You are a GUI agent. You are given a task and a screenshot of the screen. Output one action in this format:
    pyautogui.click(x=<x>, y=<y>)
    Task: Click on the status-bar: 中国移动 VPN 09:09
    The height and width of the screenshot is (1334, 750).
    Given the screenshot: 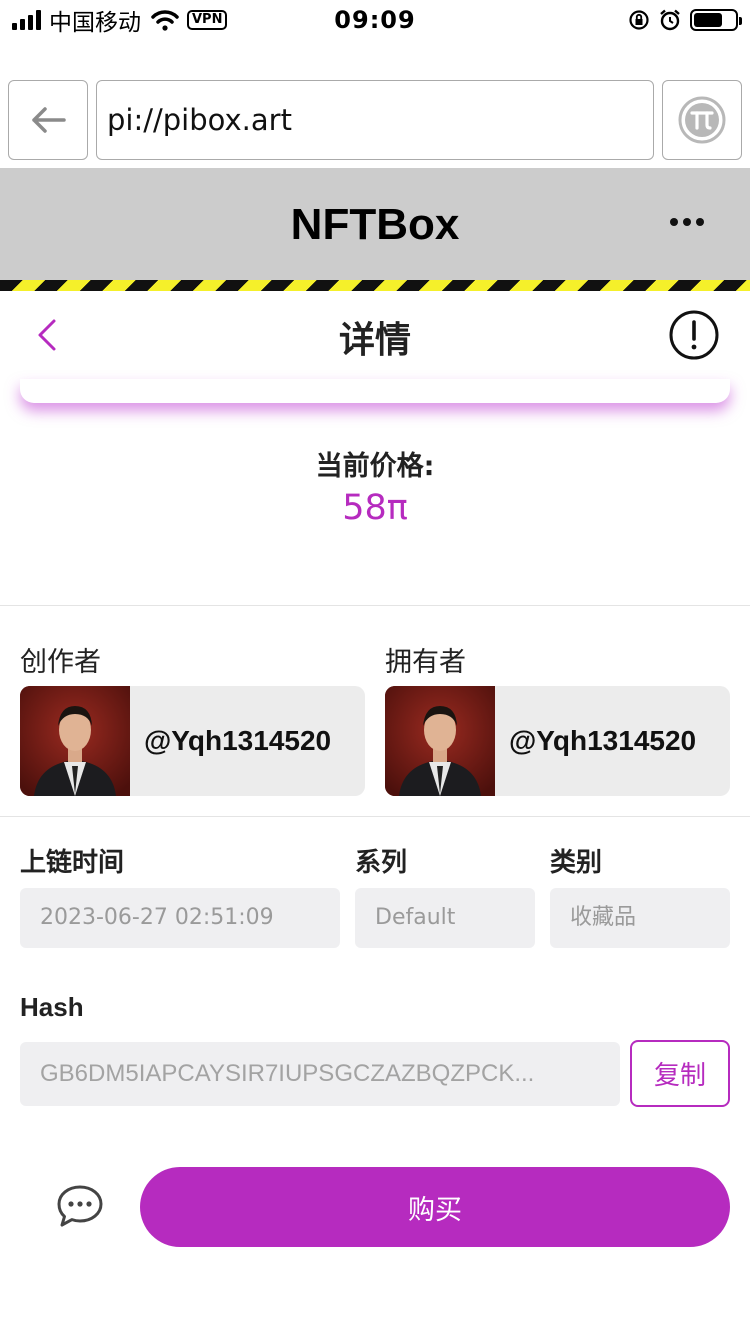 What is the action you would take?
    pyautogui.click(x=375, y=20)
    